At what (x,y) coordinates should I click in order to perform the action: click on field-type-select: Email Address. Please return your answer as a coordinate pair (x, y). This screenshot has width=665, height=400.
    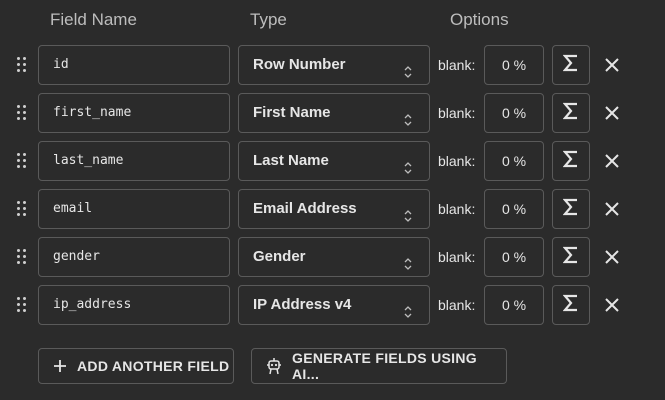
    Looking at the image, I should click on (334, 209).